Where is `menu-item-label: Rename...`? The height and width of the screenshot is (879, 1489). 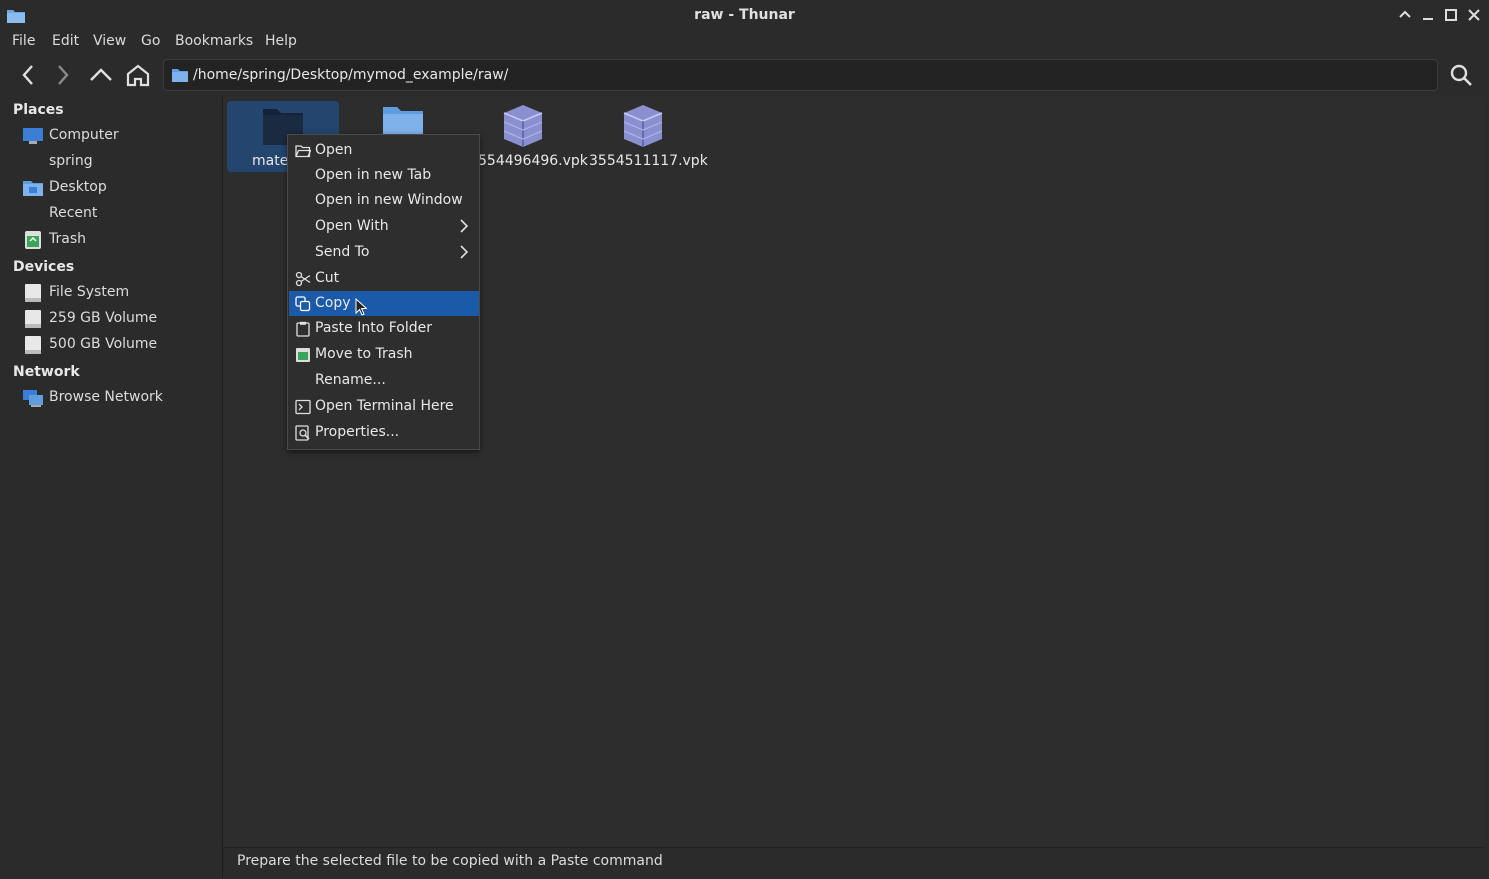
menu-item-label: Rename... is located at coordinates (350, 380).